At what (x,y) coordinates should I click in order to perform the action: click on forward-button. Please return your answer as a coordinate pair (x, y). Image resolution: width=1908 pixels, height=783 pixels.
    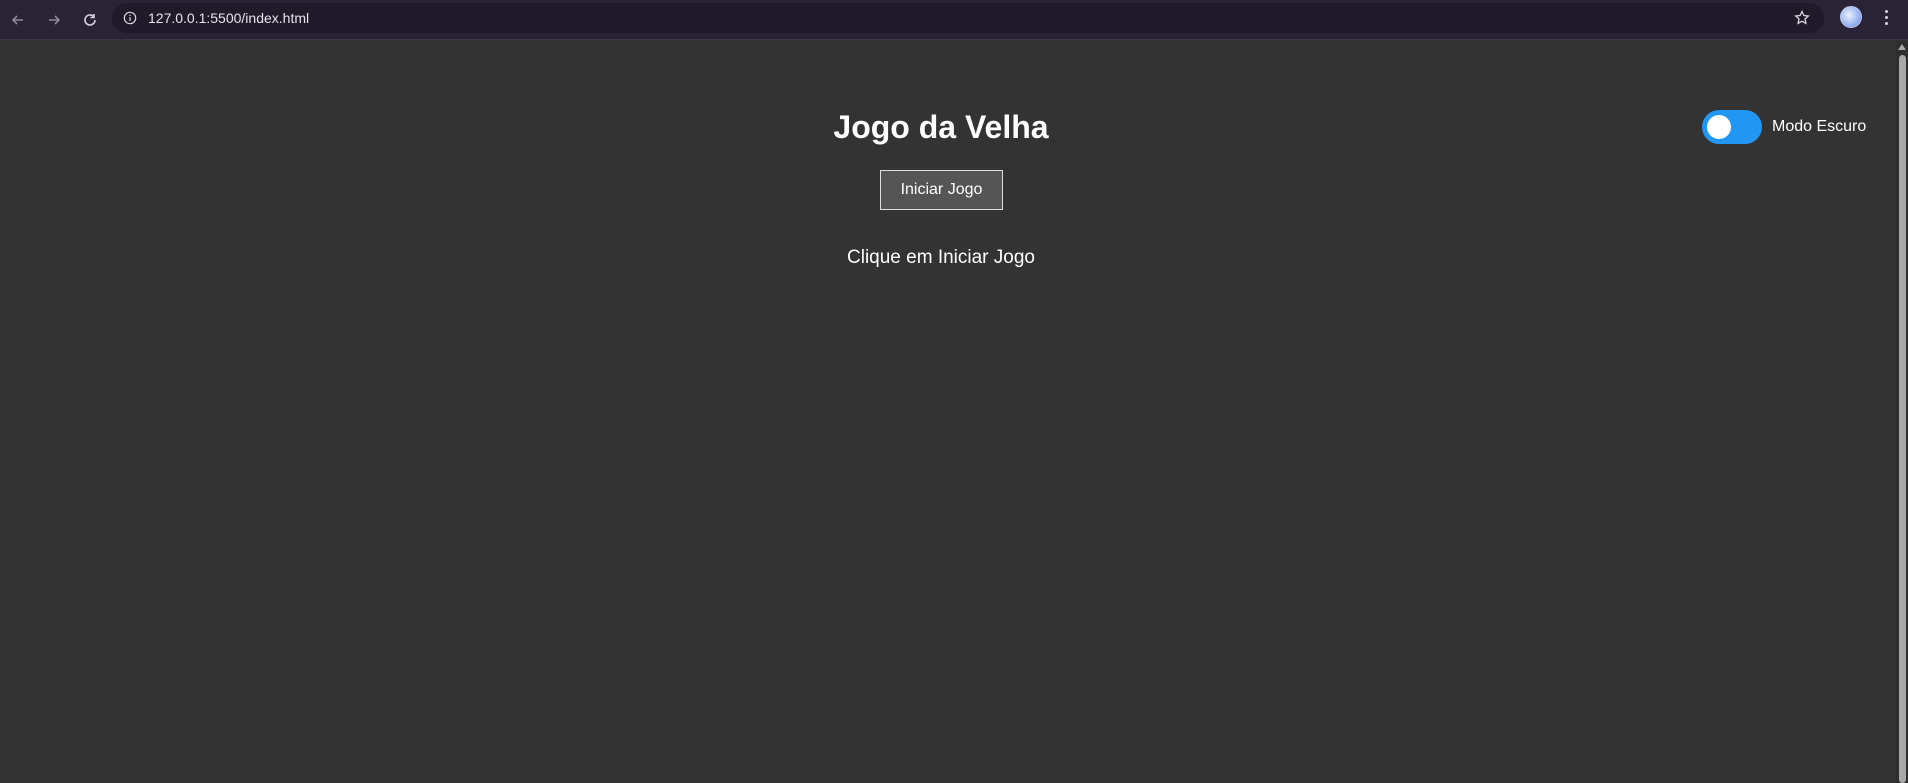
    Looking at the image, I should click on (54, 20).